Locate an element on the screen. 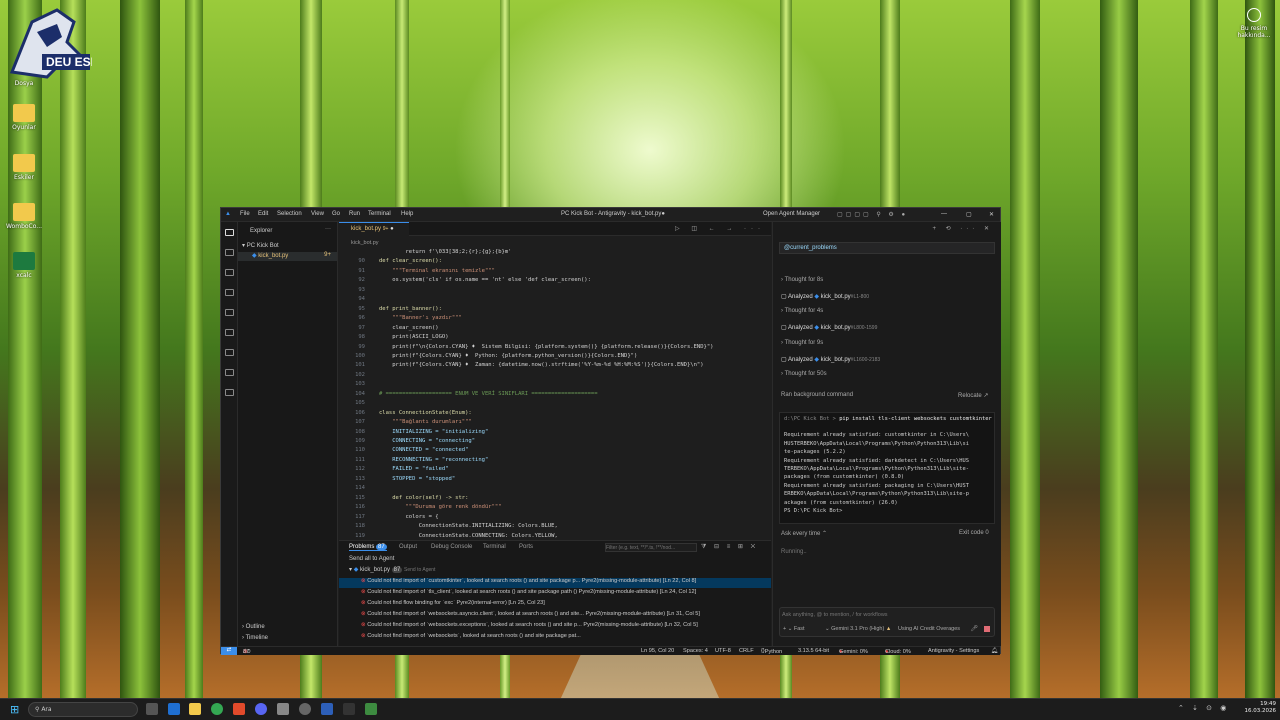  desktop-icon-xcalc: xcalc is located at coordinates (24, 265).